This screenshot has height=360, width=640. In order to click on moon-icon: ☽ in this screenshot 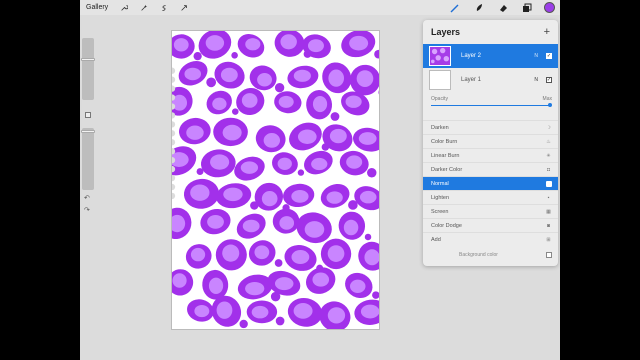, I will do `click(548, 127)`.